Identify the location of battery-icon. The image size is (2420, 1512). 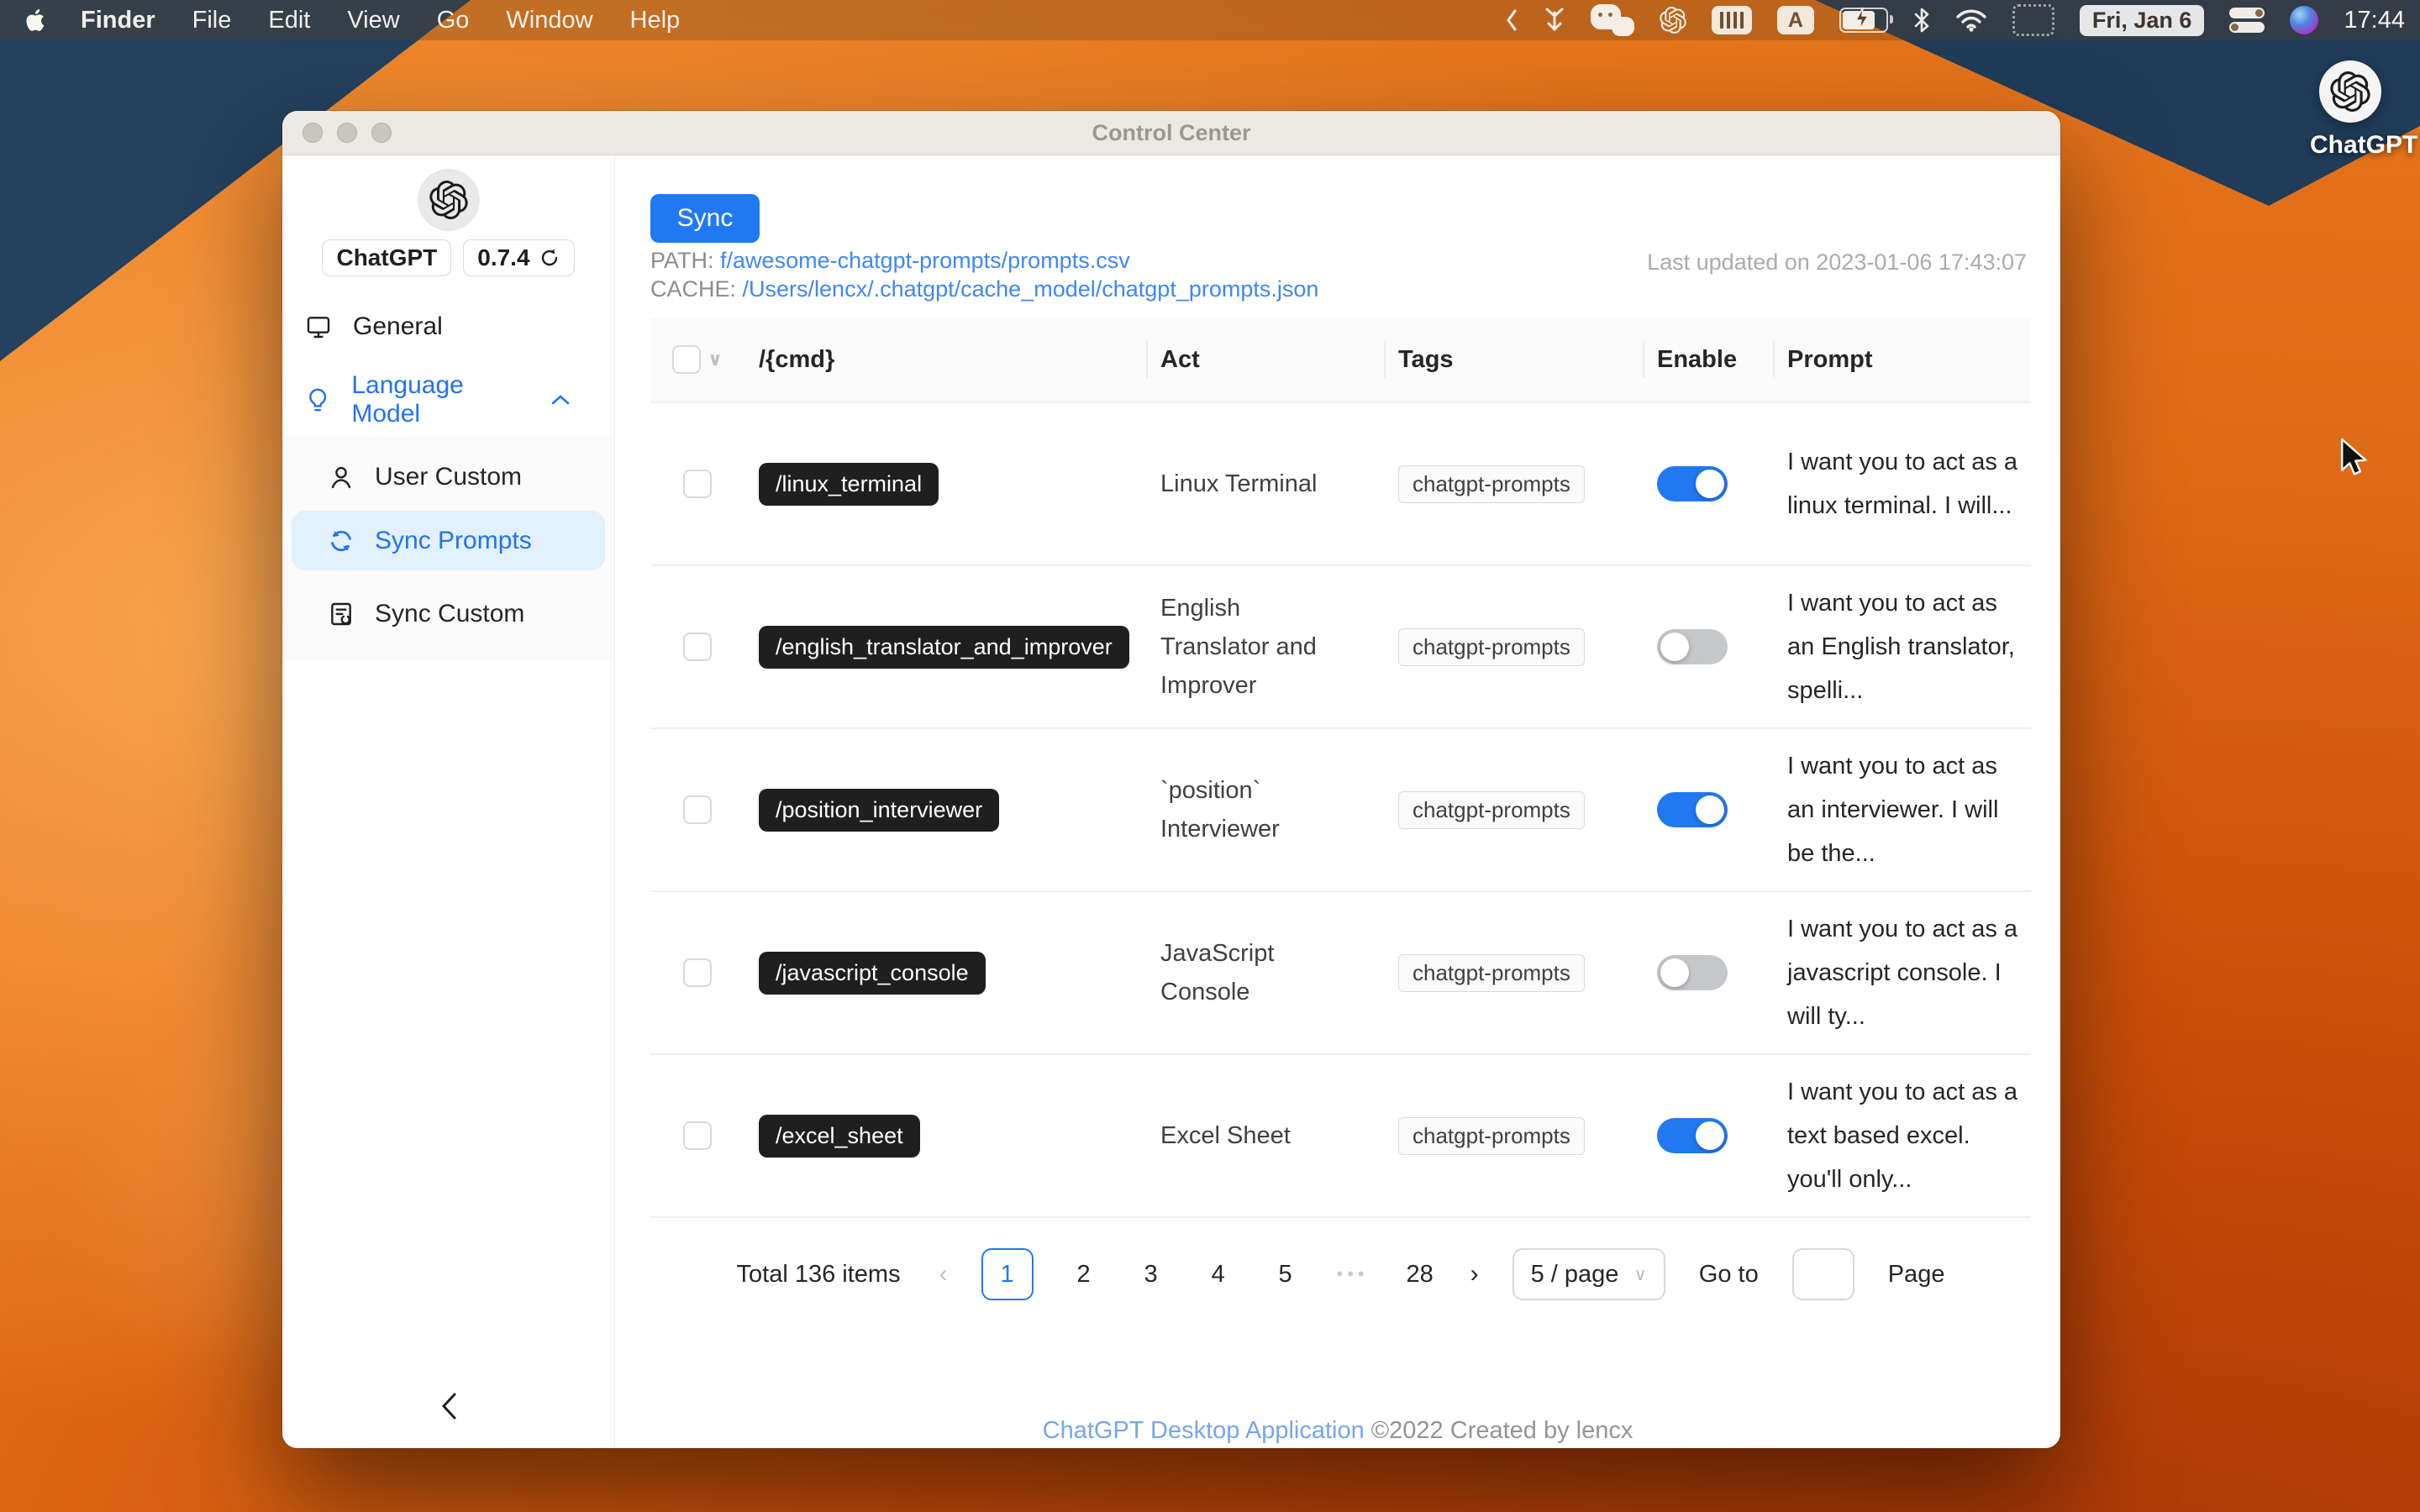
(1866, 20).